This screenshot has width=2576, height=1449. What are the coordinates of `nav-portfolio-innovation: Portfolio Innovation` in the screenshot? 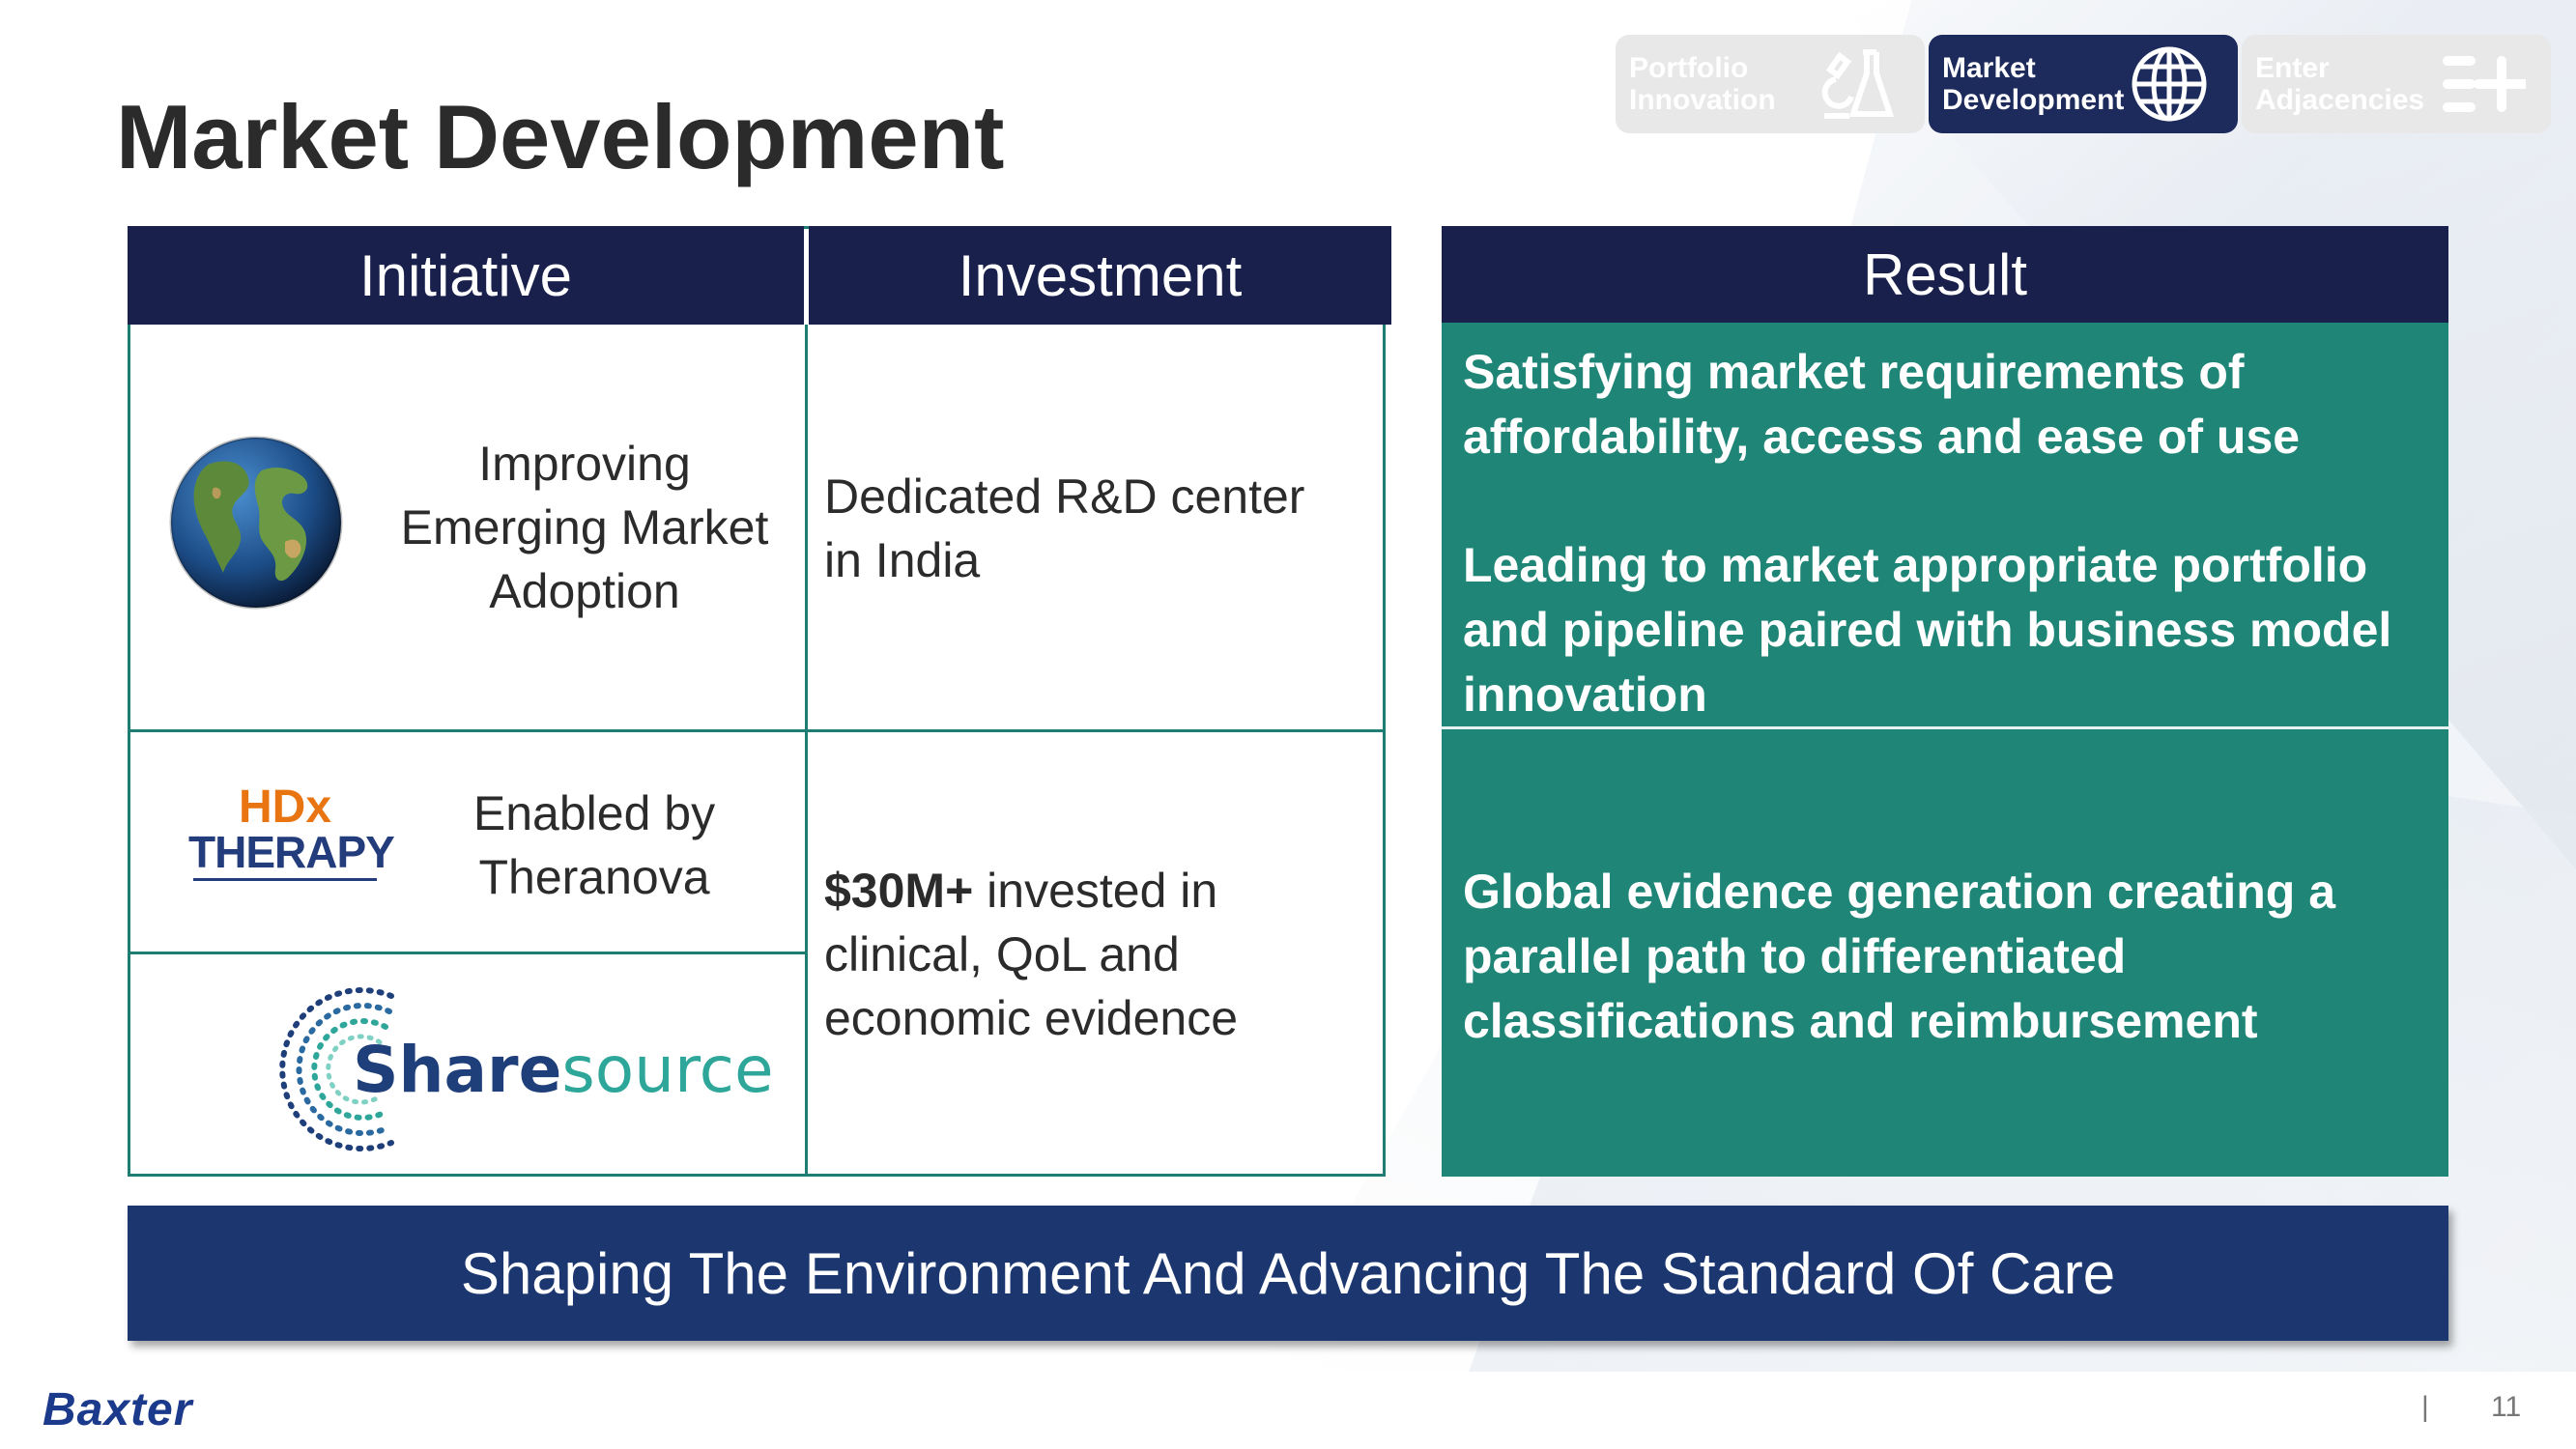 It's located at (1771, 84).